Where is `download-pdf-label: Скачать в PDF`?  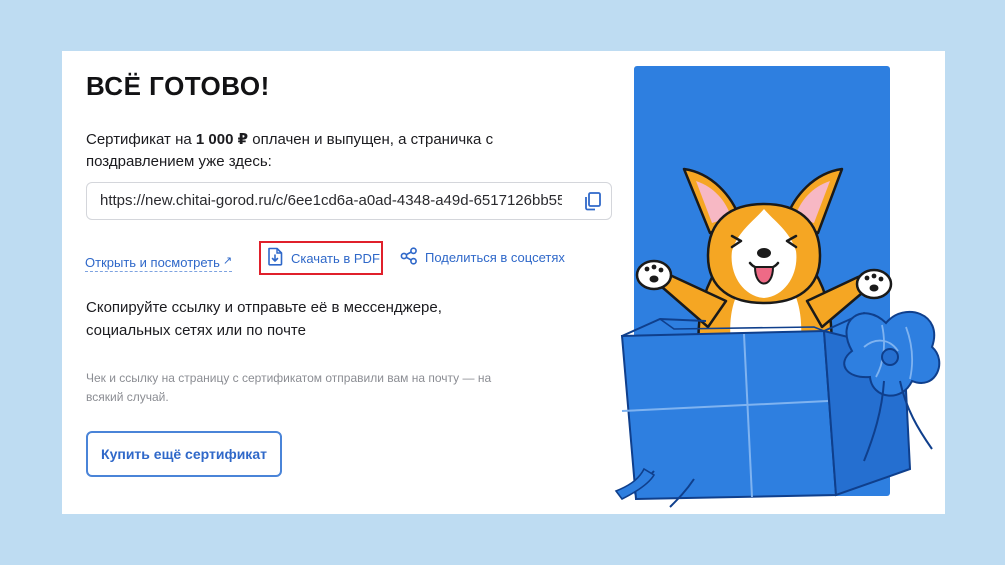
download-pdf-label: Скачать в PDF is located at coordinates (335, 258).